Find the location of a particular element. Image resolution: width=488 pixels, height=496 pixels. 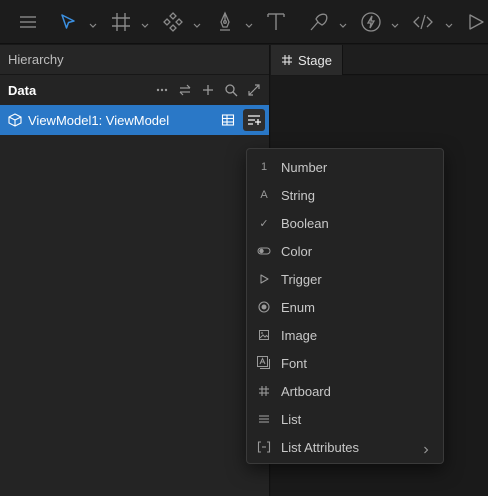

font-icon is located at coordinates (264, 363).